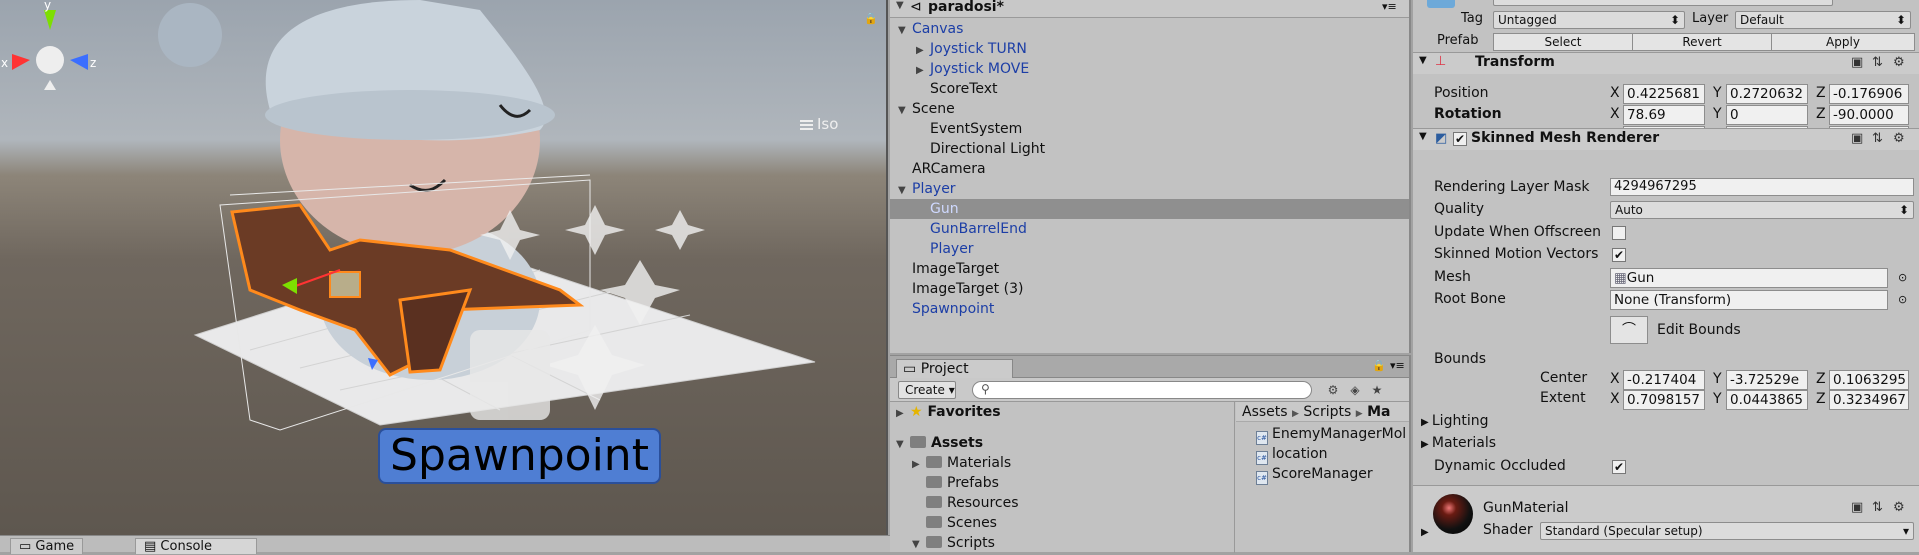  What do you see at coordinates (1749, 278) in the screenshot?
I see `mesh-field: ▦Gun` at bounding box center [1749, 278].